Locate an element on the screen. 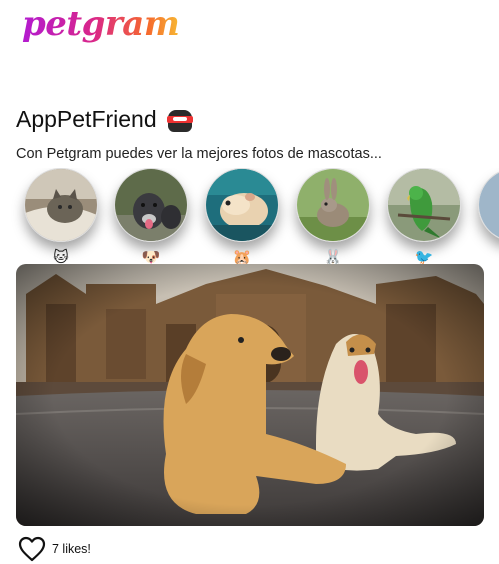  page-title: AppPetFriend is located at coordinates (104, 119).